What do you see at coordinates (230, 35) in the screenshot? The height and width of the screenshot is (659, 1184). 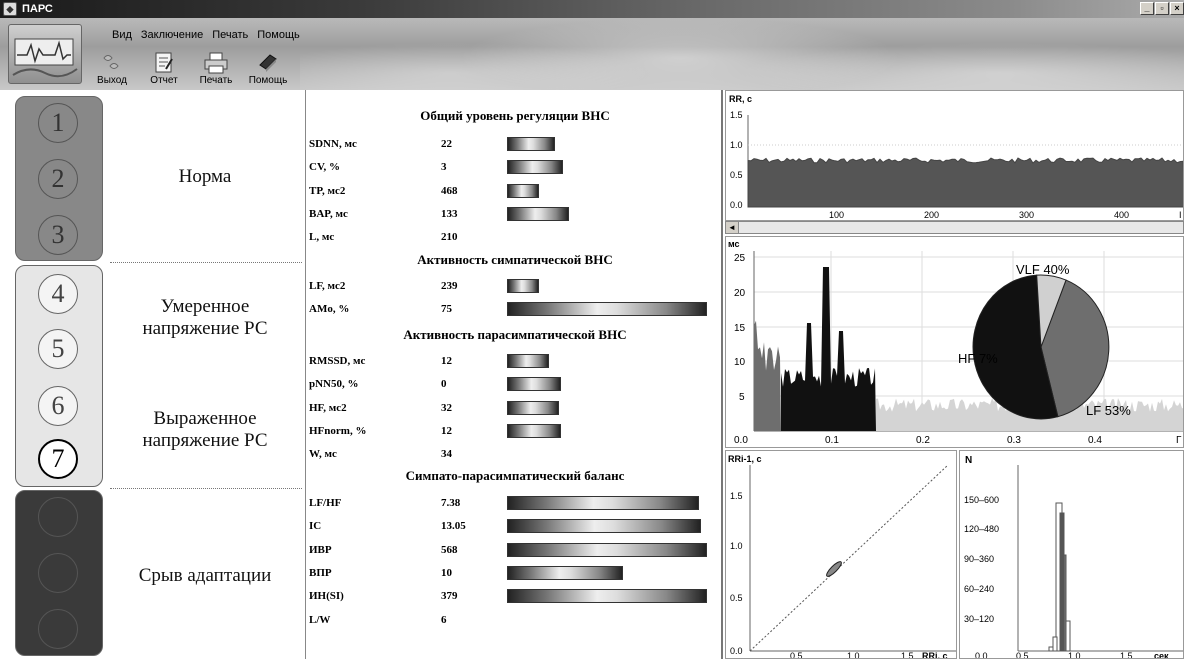 I see `menu-print: Печать` at bounding box center [230, 35].